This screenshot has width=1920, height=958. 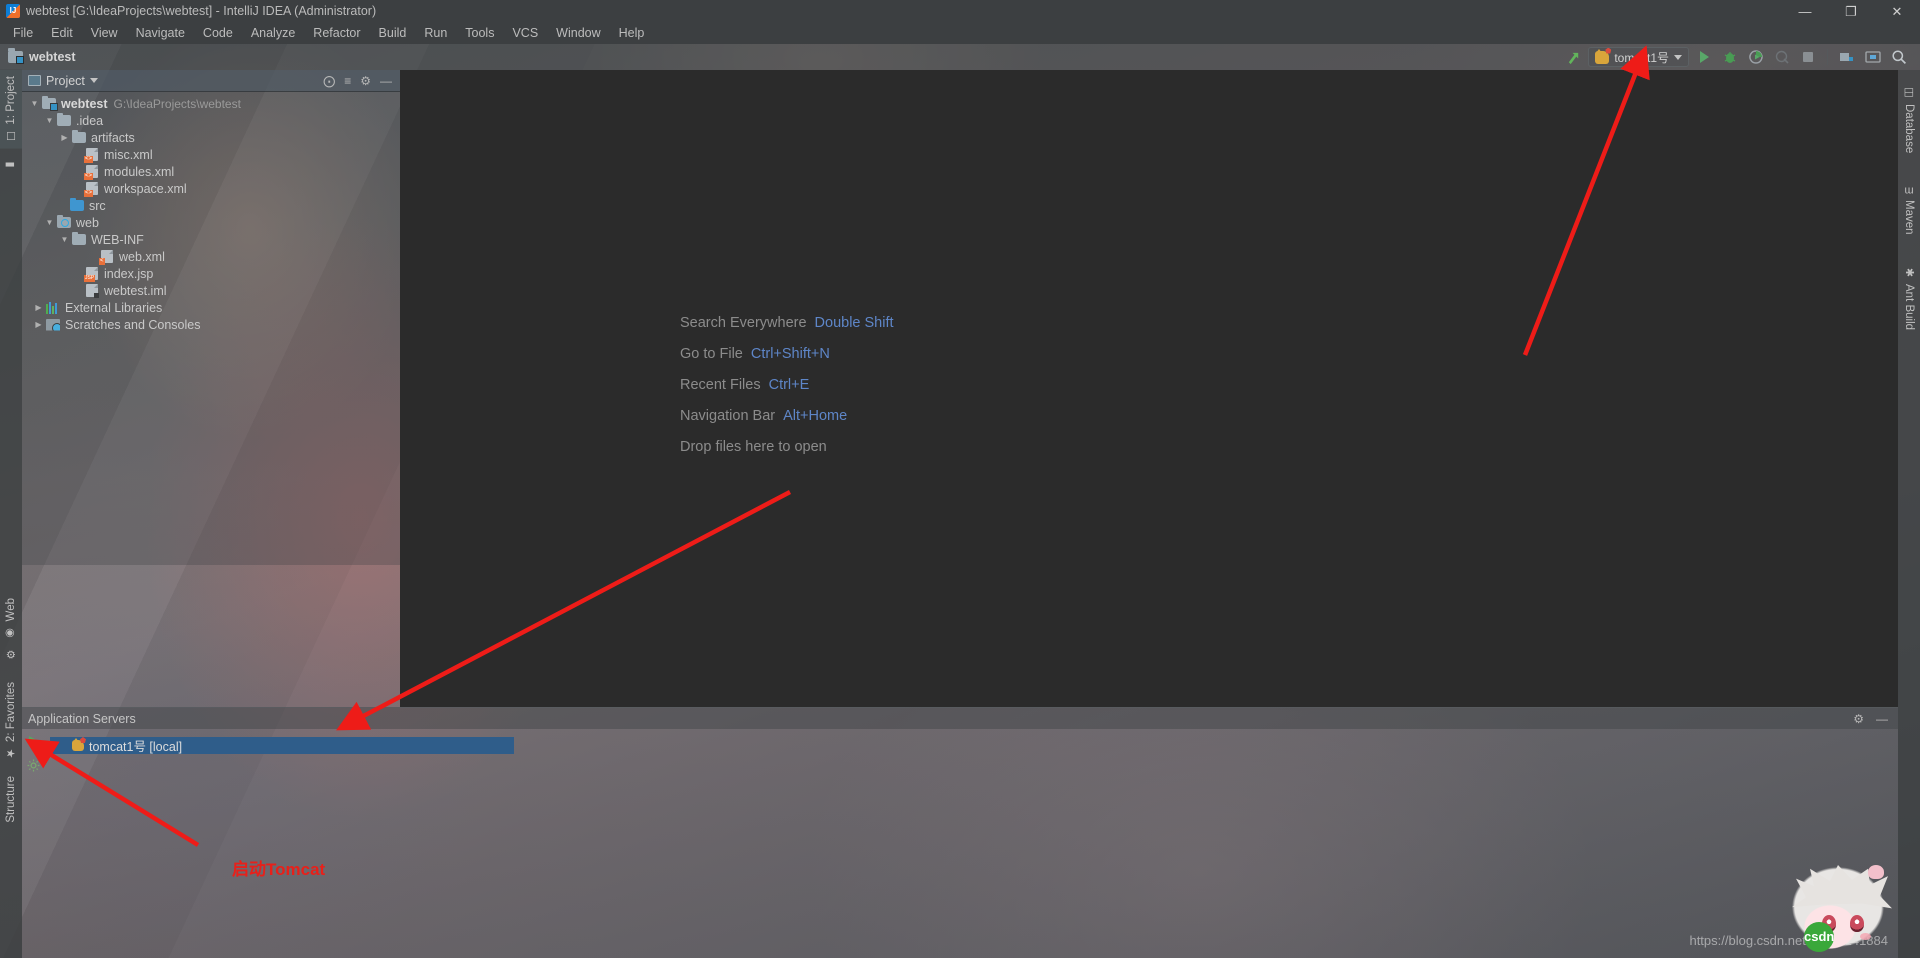 What do you see at coordinates (82, 718) in the screenshot?
I see `application-servers-title: Application Servers` at bounding box center [82, 718].